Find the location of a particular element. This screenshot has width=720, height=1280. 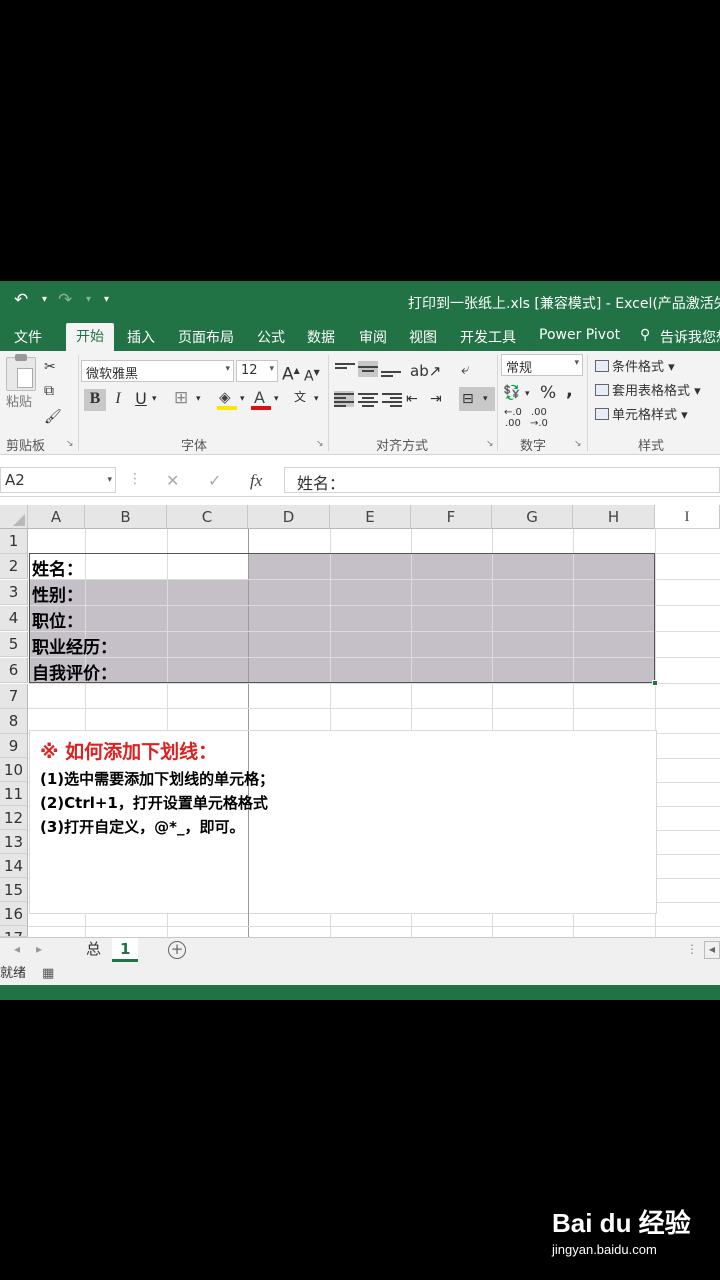

column-header: H is located at coordinates (614, 517).